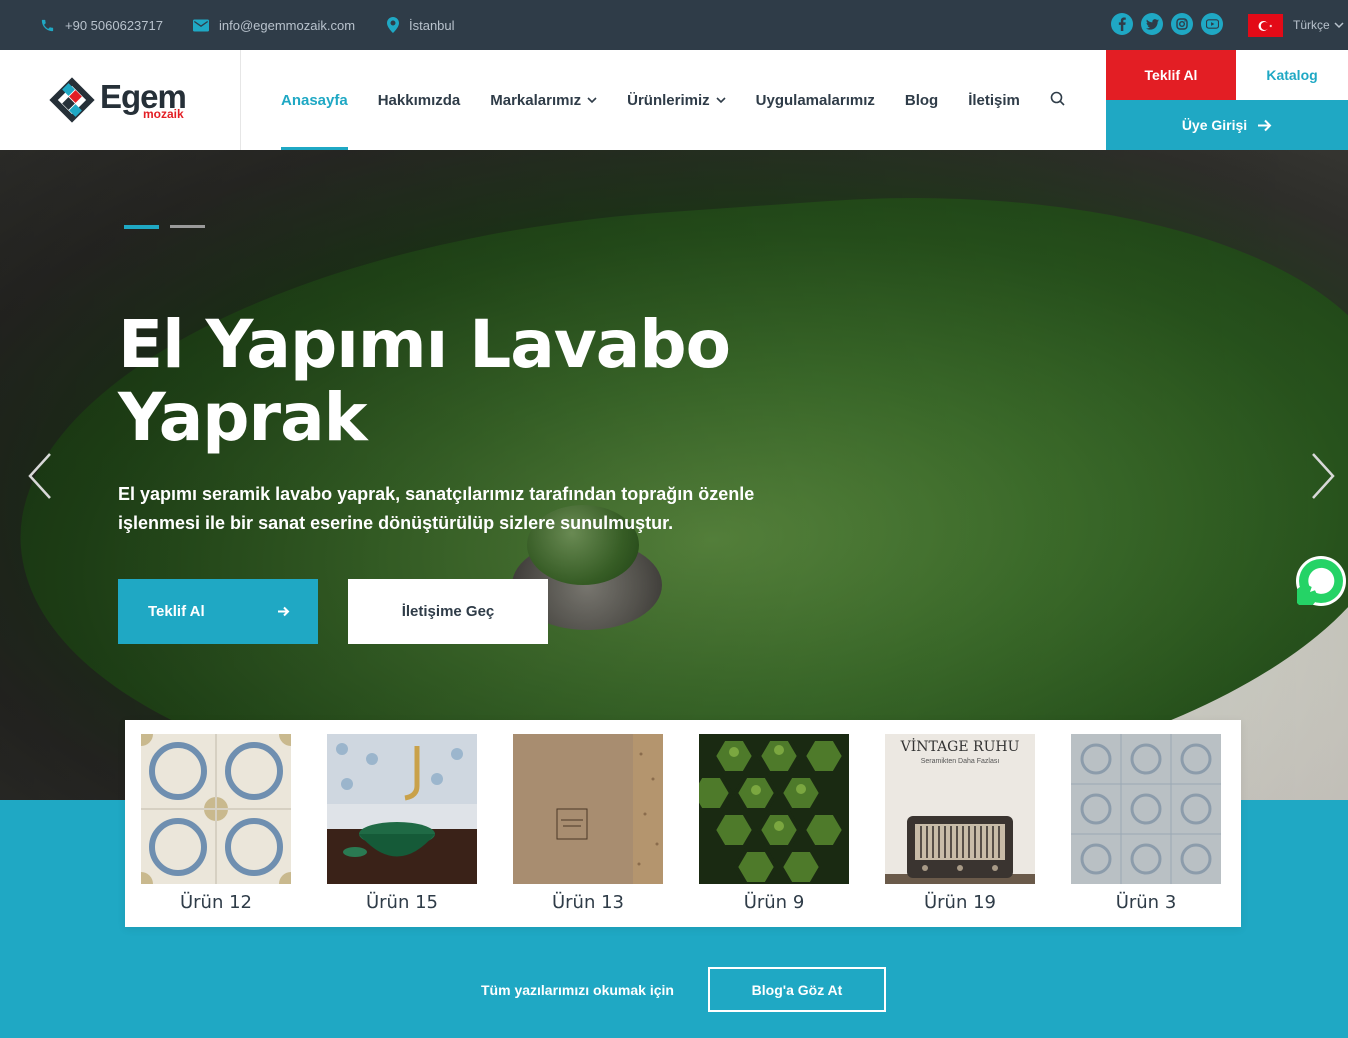 Image resolution: width=1348 pixels, height=1038 pixels. I want to click on mail-icon, so click(201, 25).